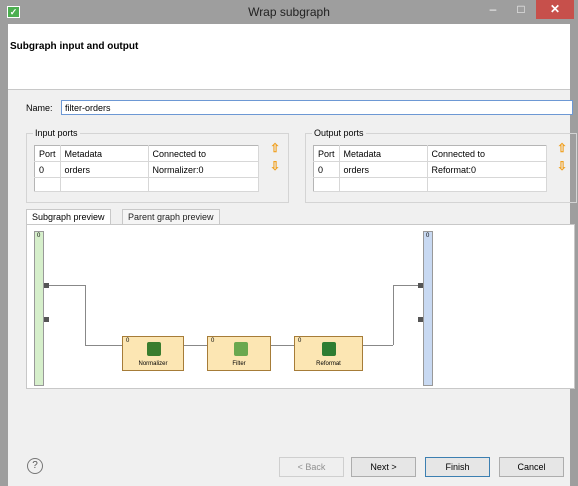 This screenshot has width=578, height=486. I want to click on tab-parent-graph-preview: Parent graph preview, so click(171, 217).